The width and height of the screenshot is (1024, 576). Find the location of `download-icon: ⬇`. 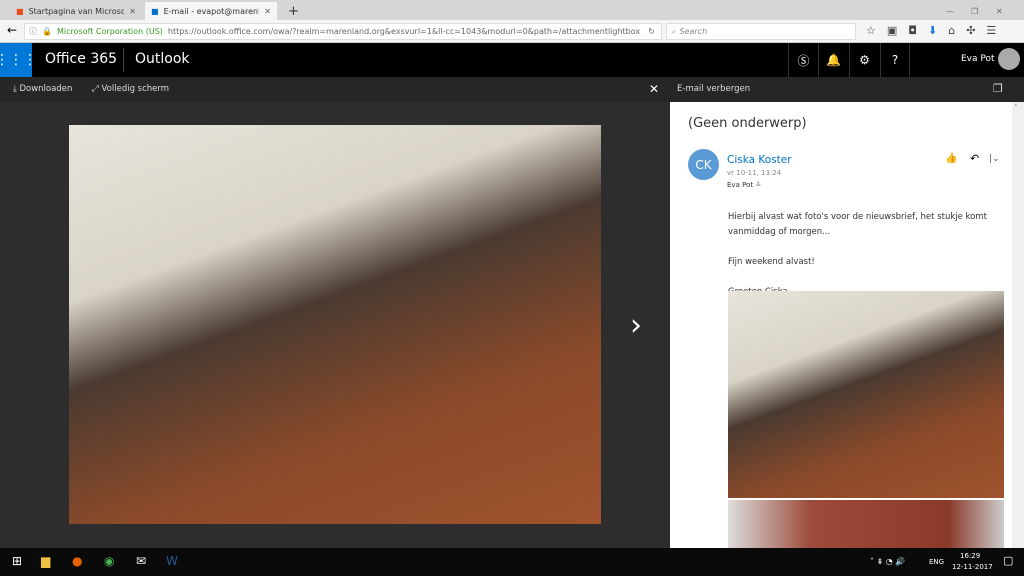

download-icon: ⬇ is located at coordinates (932, 30).